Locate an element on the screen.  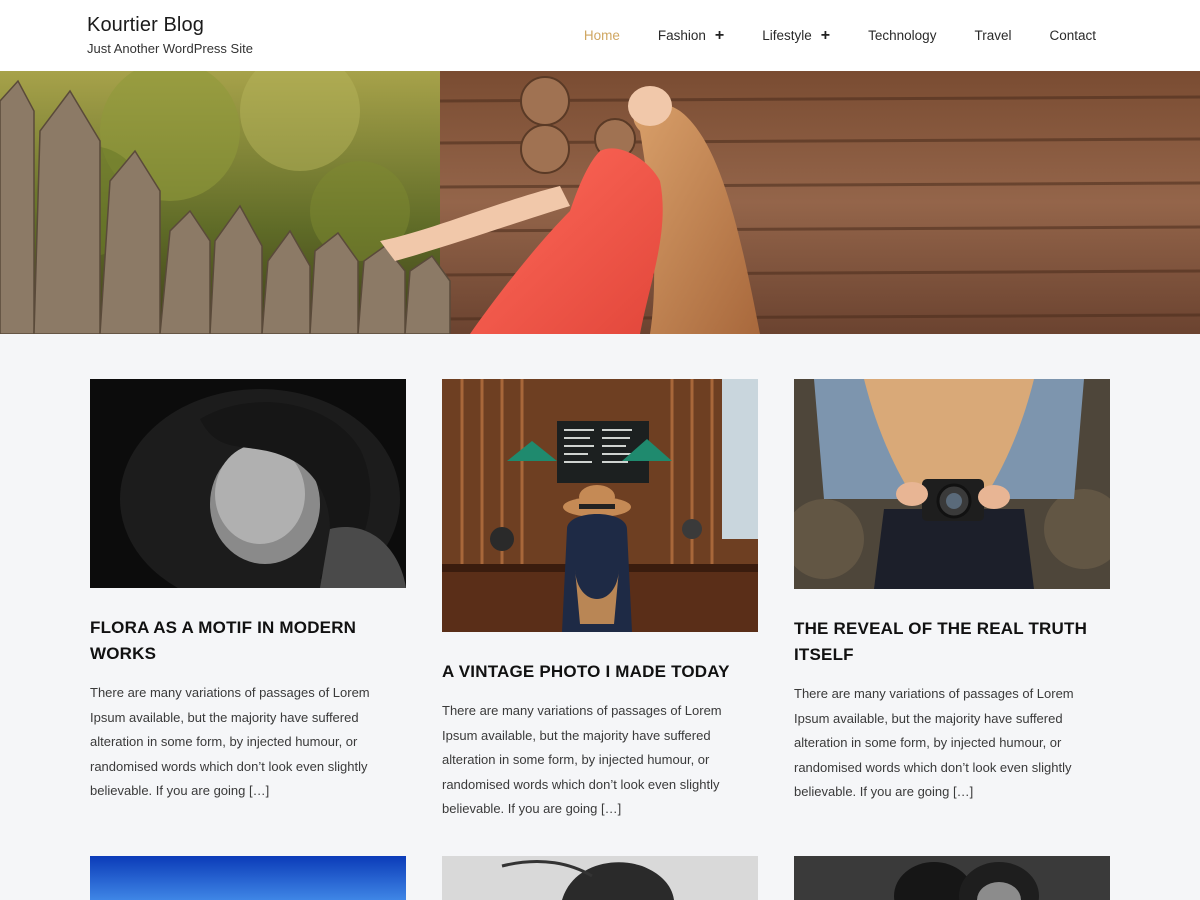
nav-item-label: Technology is located at coordinates (902, 35).